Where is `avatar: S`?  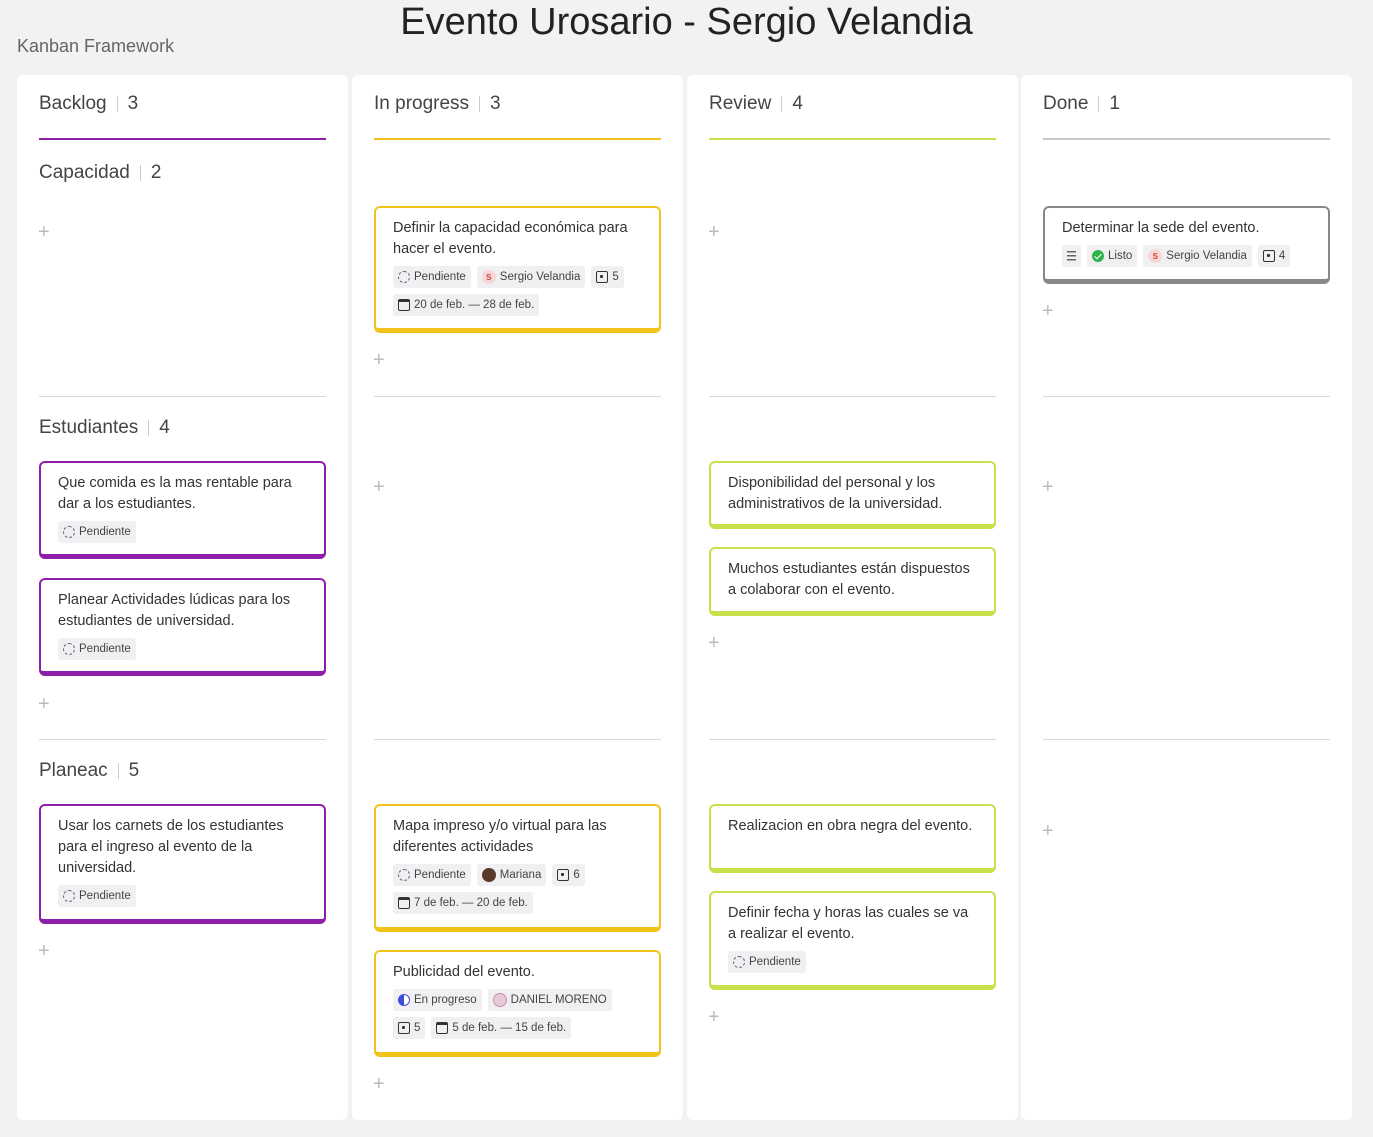
avatar: S is located at coordinates (488, 277).